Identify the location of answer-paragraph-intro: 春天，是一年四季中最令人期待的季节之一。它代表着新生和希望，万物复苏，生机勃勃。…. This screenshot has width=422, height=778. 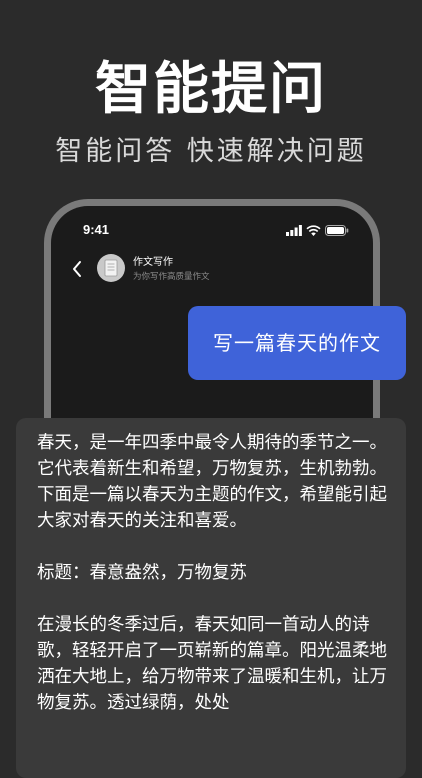
(212, 482).